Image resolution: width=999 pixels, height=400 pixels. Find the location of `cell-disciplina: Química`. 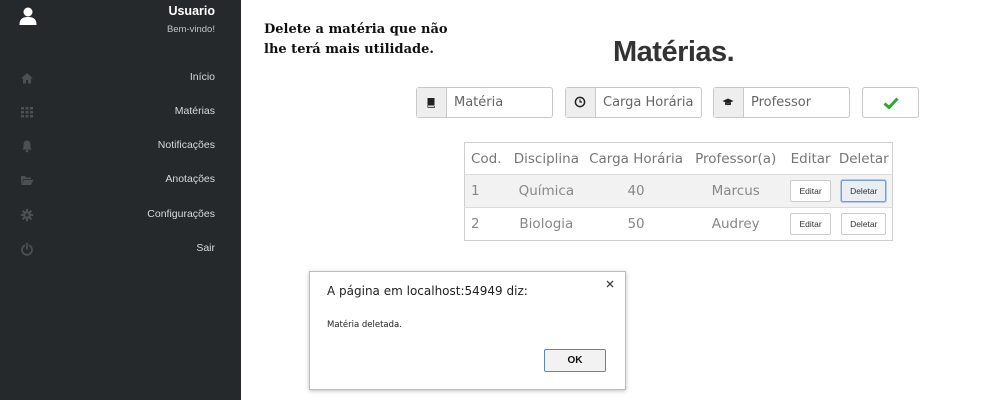

cell-disciplina: Química is located at coordinates (546, 191).